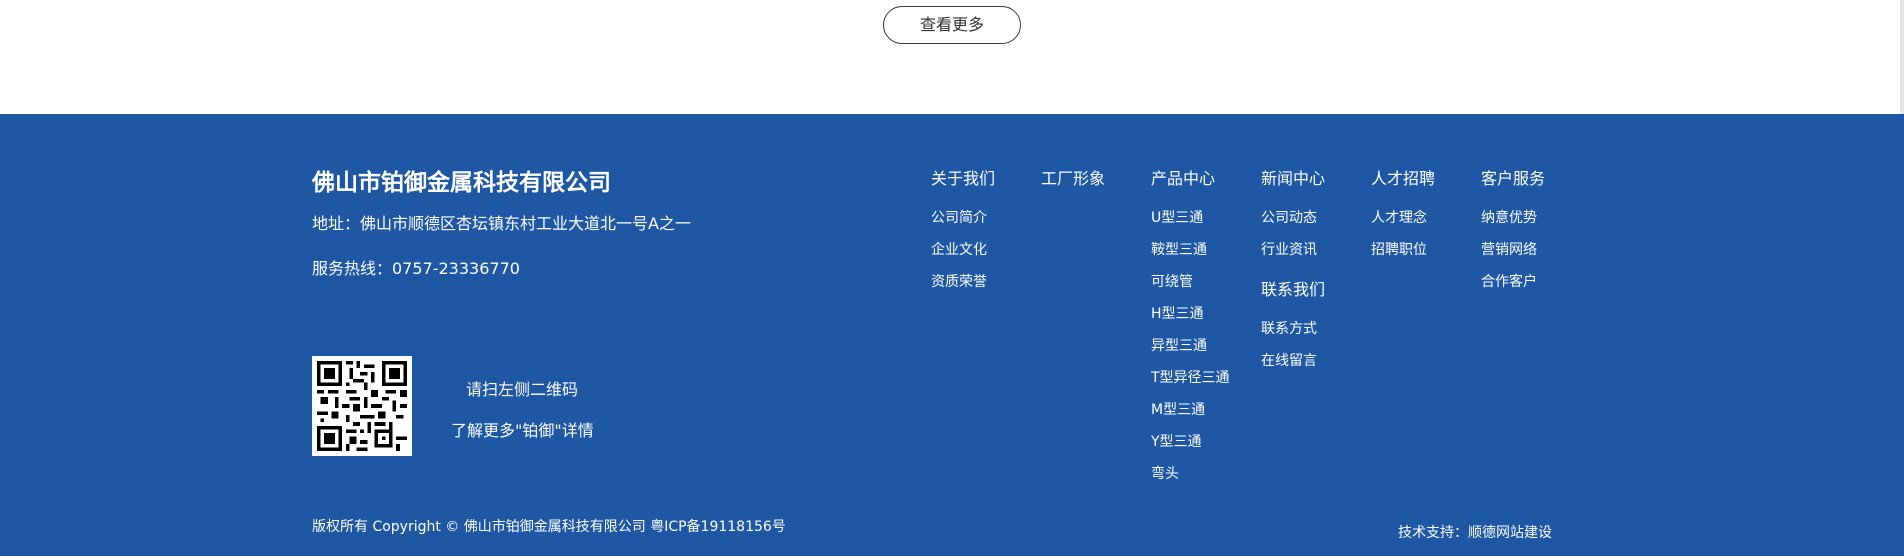 This screenshot has height=556, width=1904. I want to click on nav-title-factory: 工厂形象, so click(1073, 179).